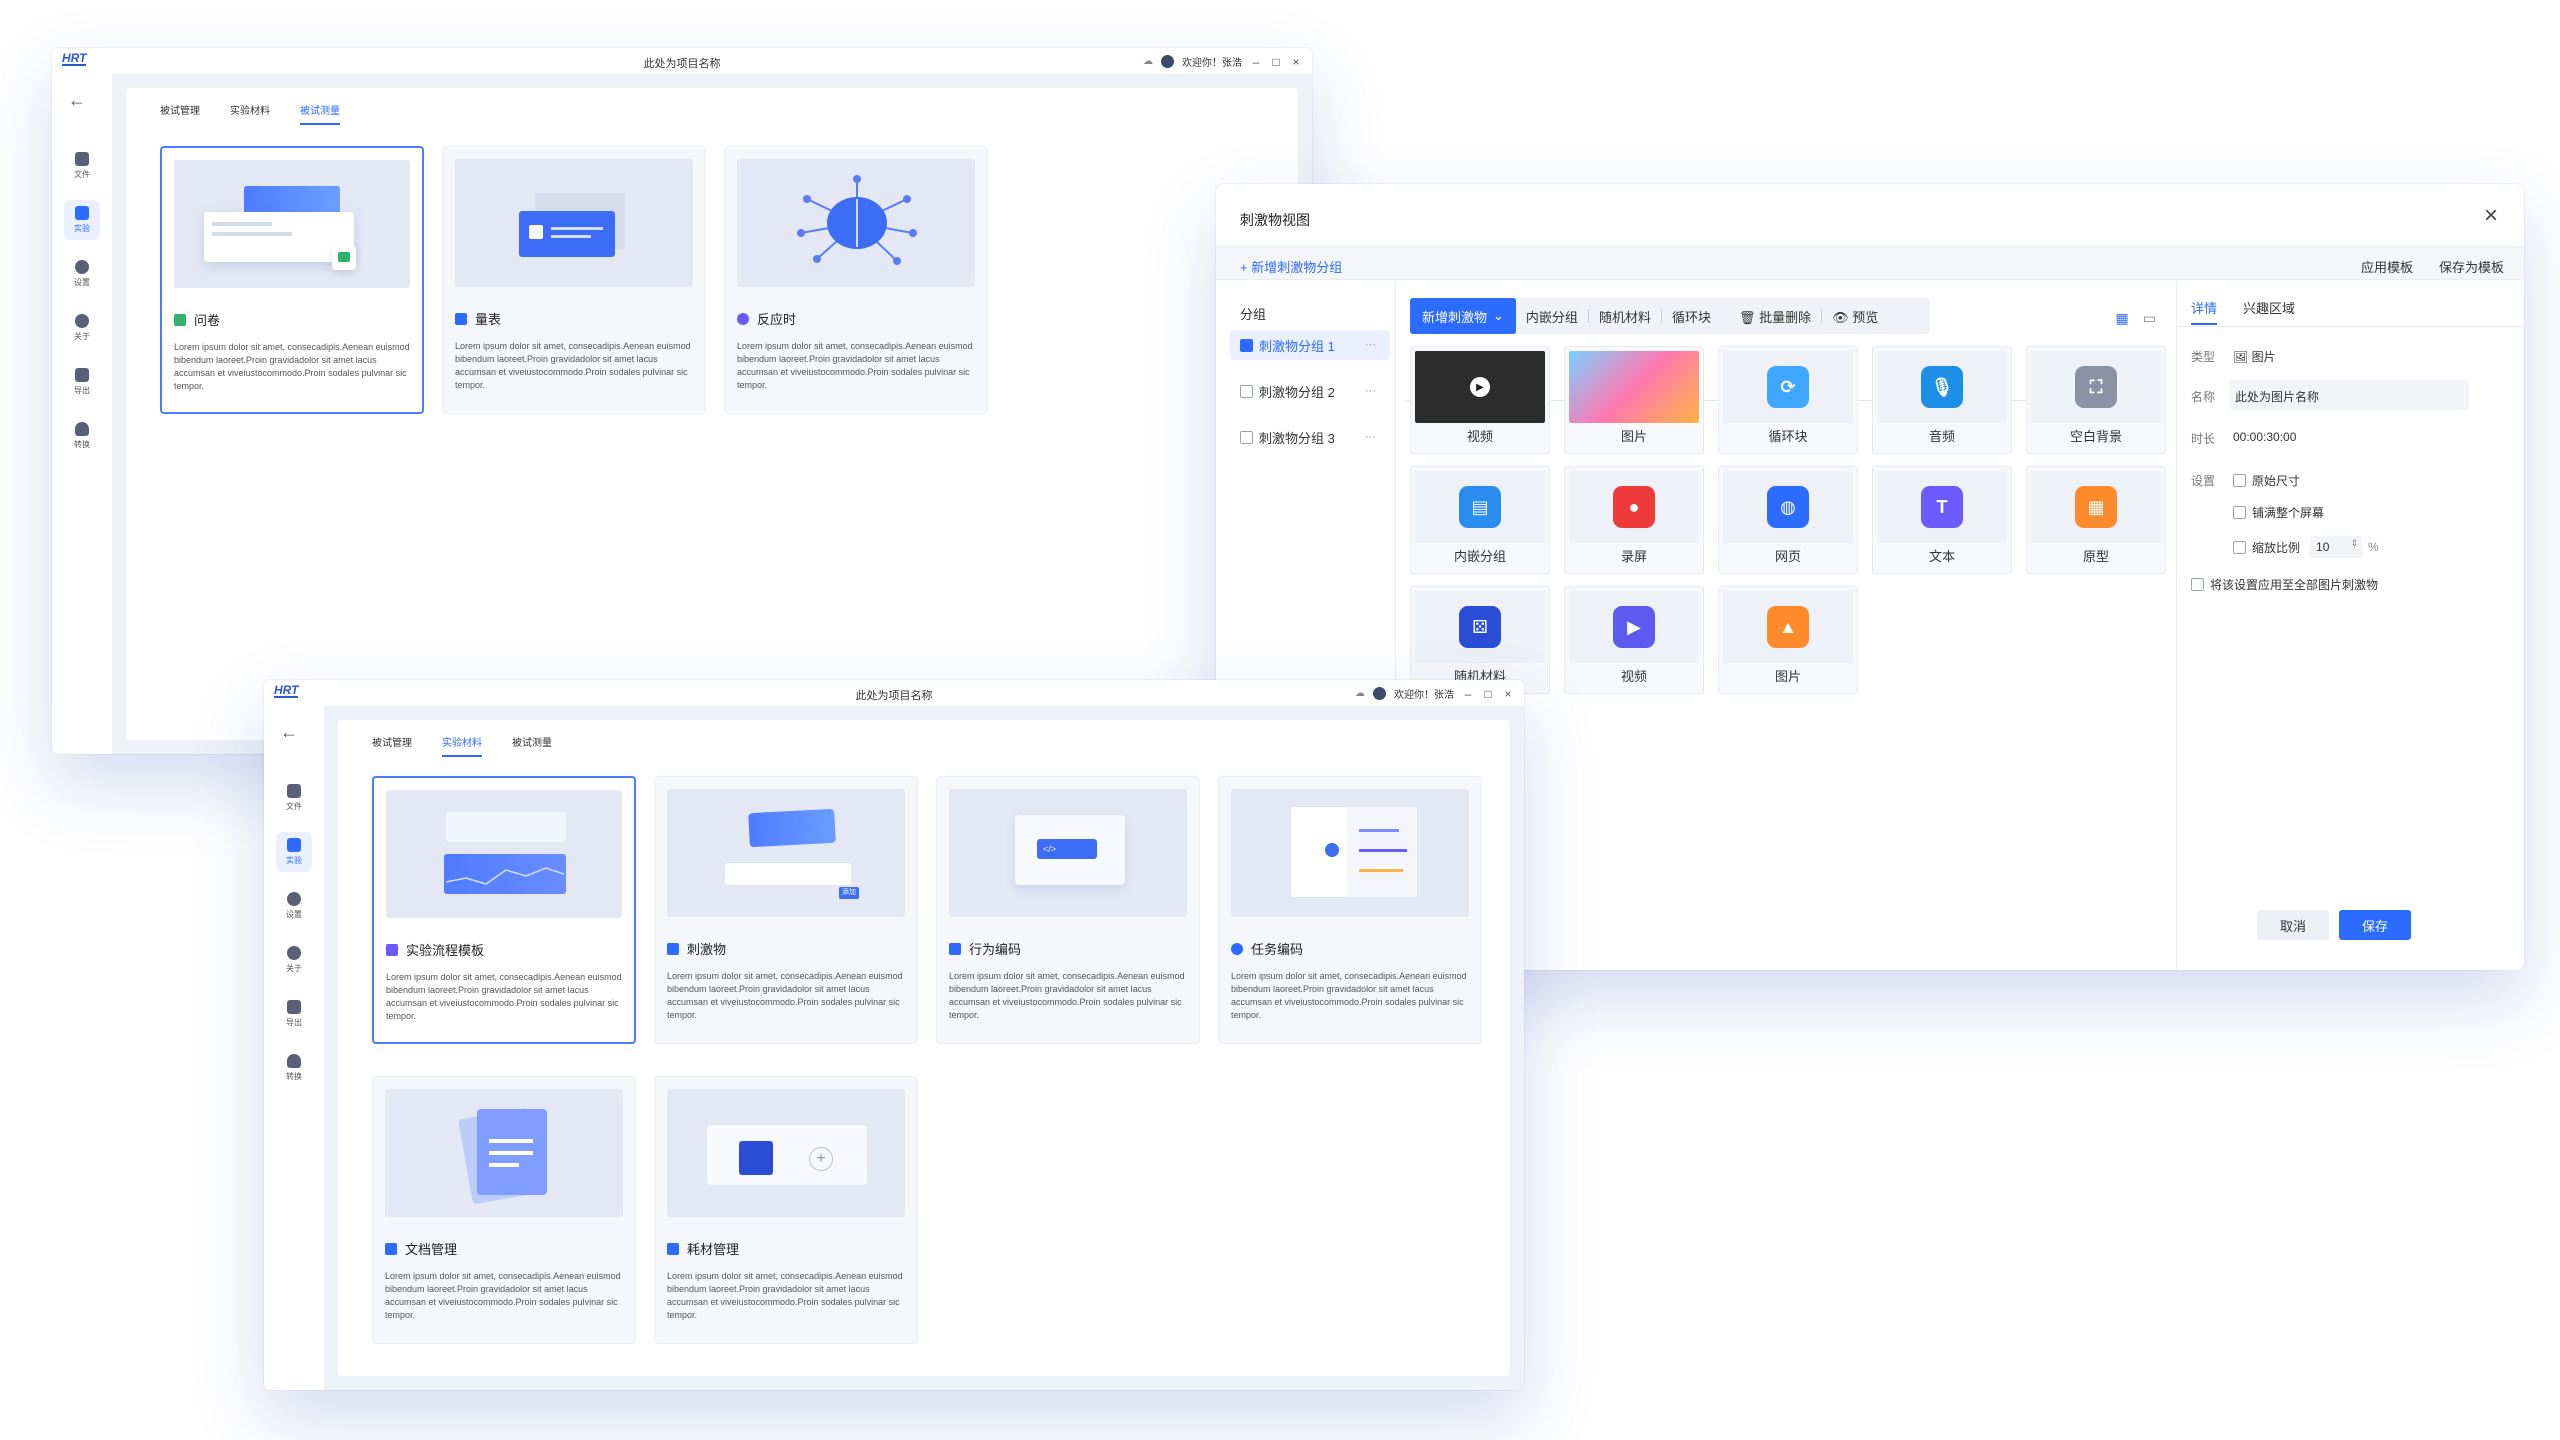 Image resolution: width=2560 pixels, height=1440 pixels. What do you see at coordinates (1625, 316) in the screenshot?
I see `random-material-button: 随机材料` at bounding box center [1625, 316].